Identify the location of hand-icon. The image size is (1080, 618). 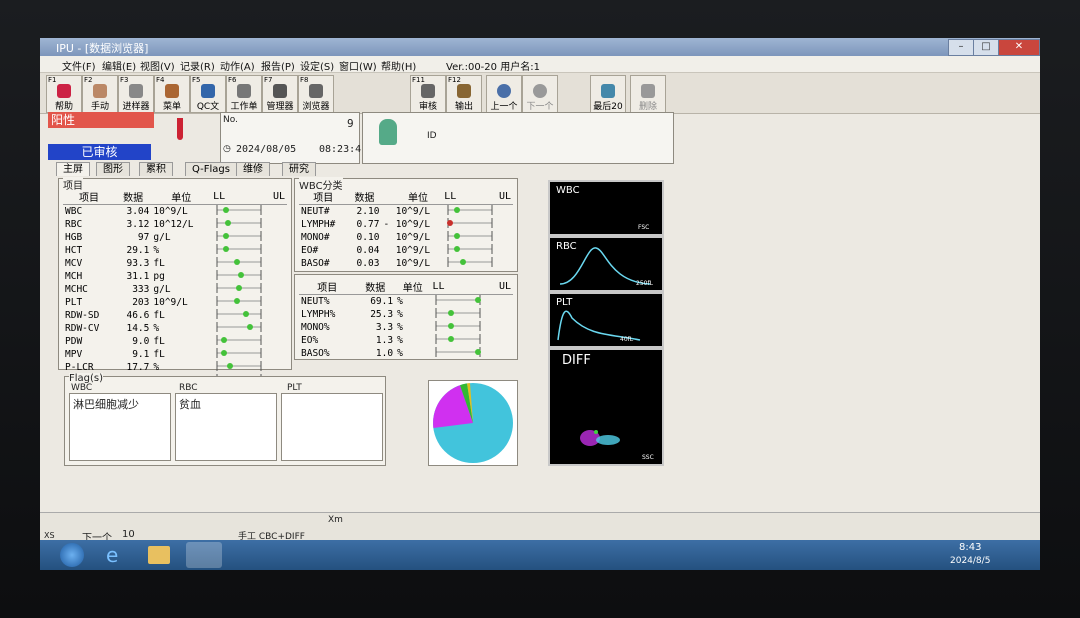
(100, 91).